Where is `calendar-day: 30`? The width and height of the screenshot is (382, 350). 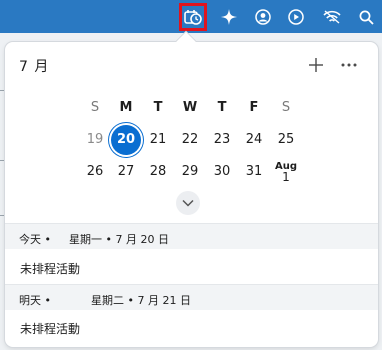
calendar-day: 30 is located at coordinates (222, 172).